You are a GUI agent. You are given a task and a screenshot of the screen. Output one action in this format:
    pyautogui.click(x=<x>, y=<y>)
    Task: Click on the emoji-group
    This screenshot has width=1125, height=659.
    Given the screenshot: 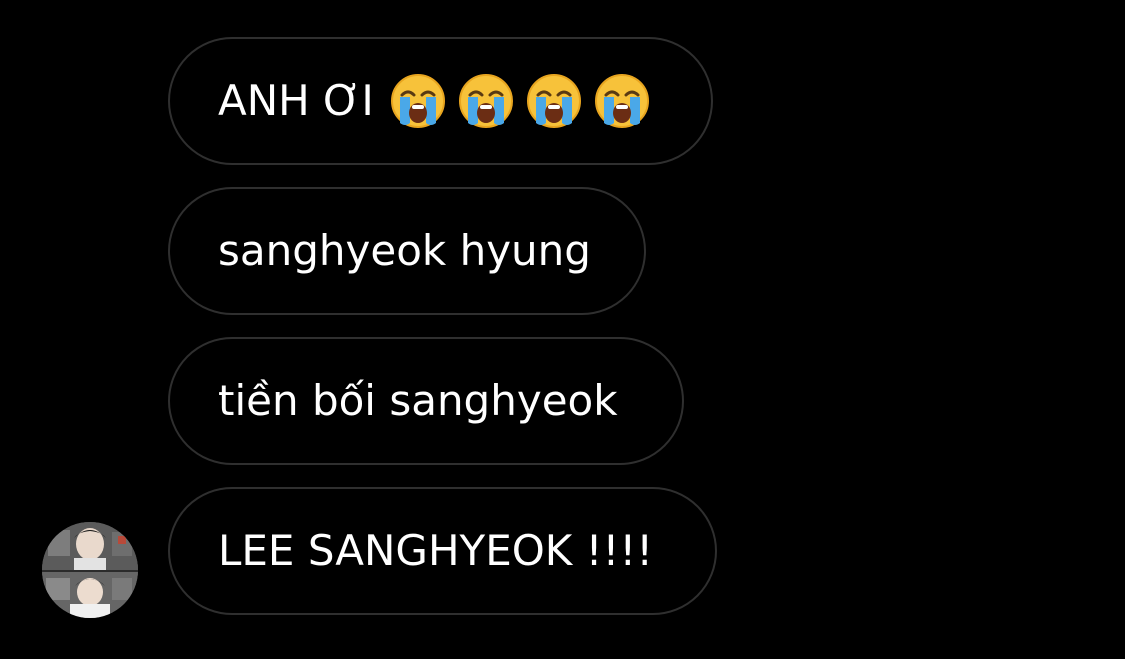 What is the action you would take?
    pyautogui.click(x=520, y=101)
    